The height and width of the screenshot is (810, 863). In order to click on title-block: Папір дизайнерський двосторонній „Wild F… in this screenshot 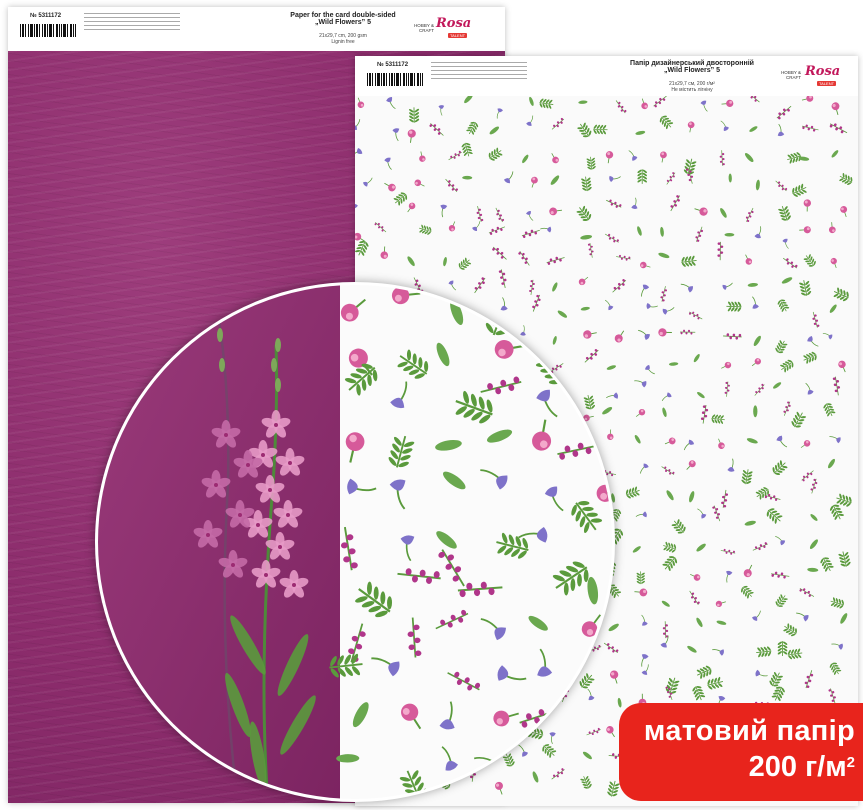, I will do `click(692, 76)`.